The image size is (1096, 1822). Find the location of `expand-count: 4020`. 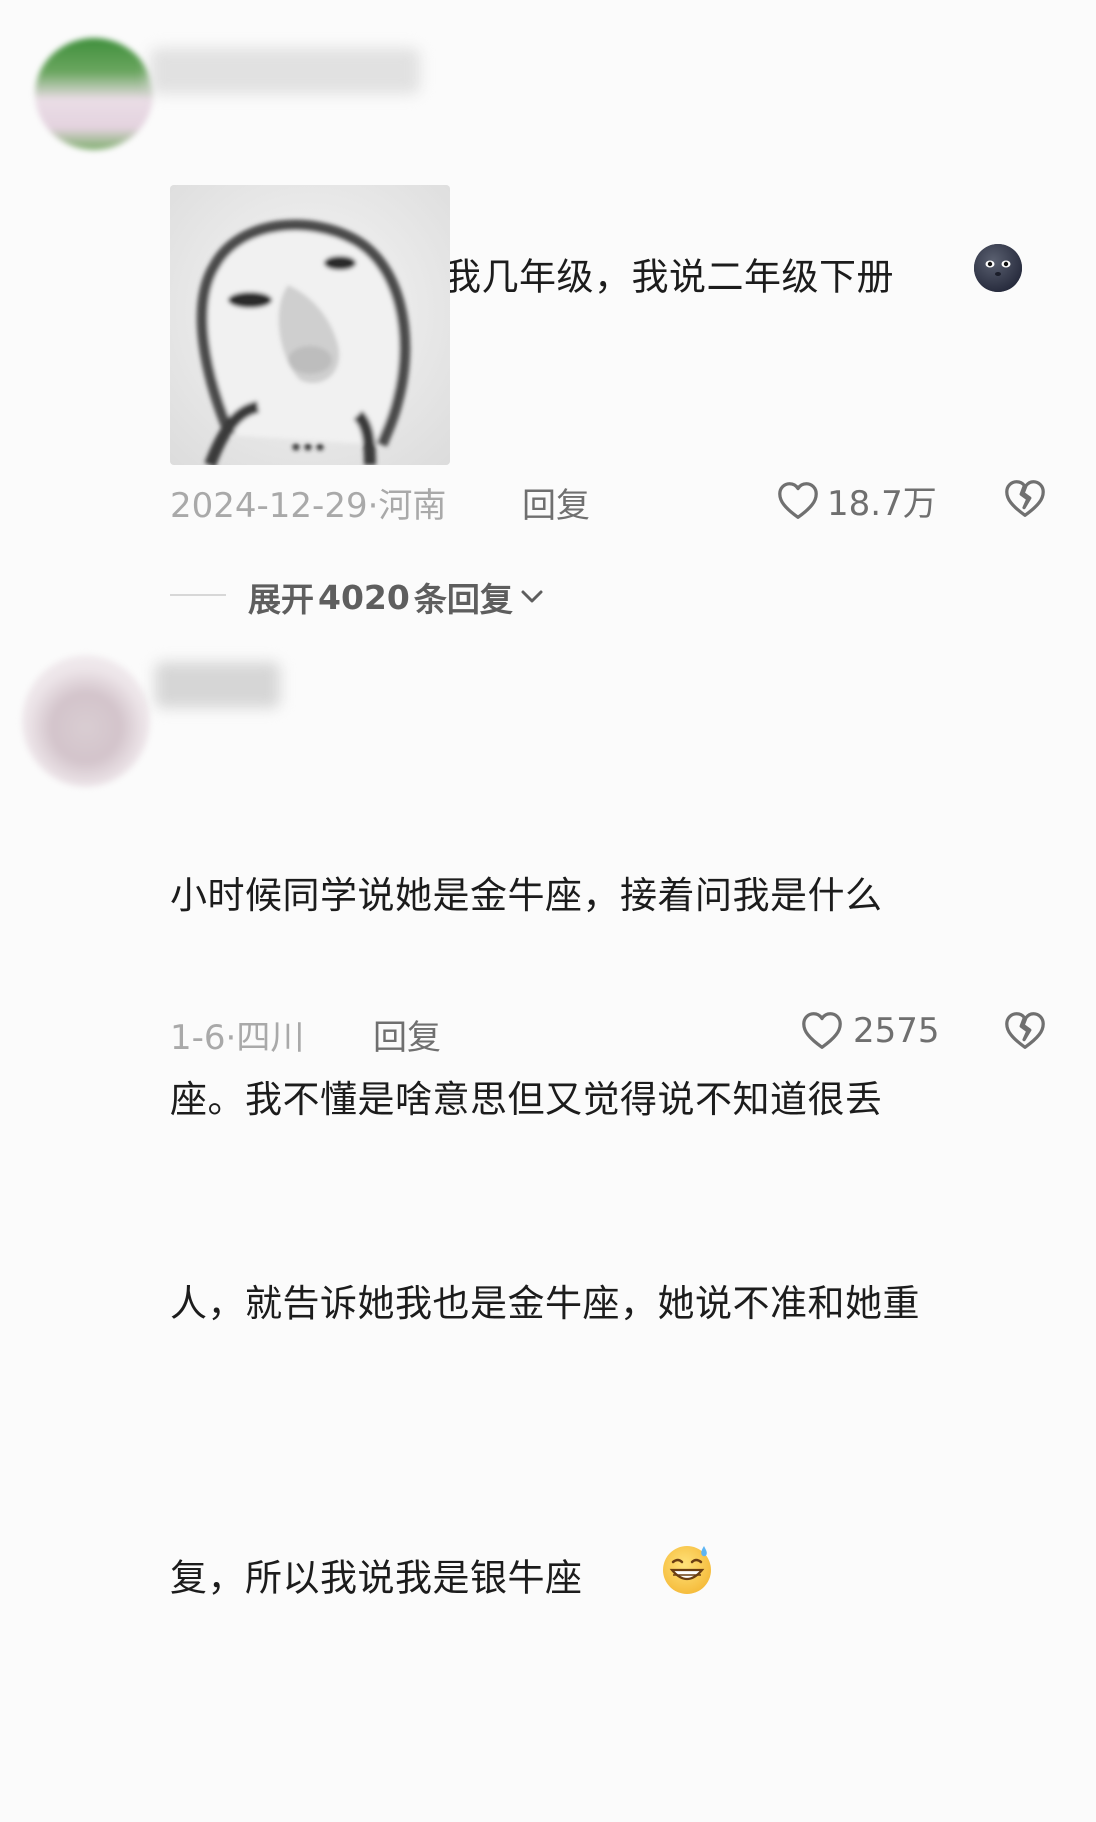

expand-count: 4020 is located at coordinates (364, 597).